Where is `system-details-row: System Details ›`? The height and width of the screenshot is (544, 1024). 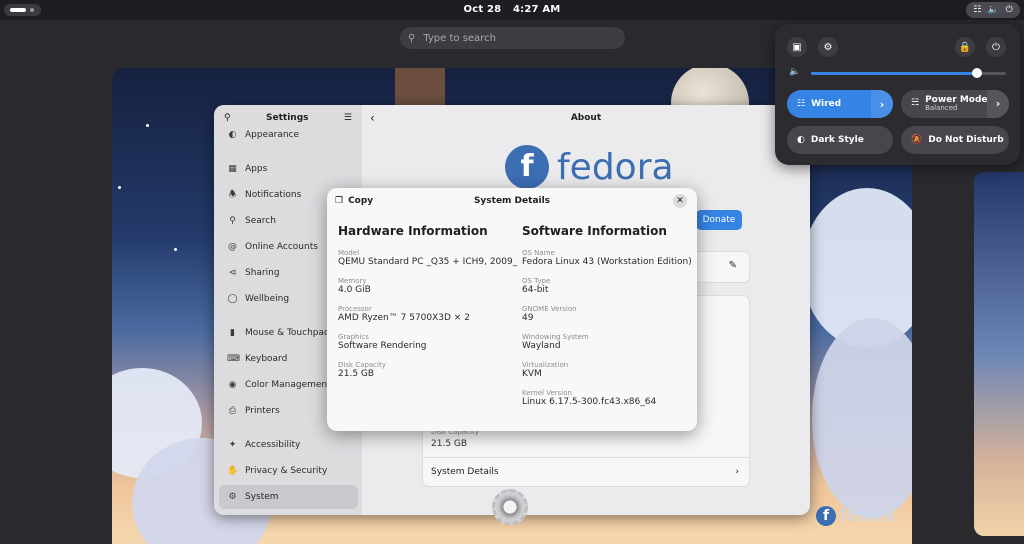 system-details-row: System Details › is located at coordinates (586, 472).